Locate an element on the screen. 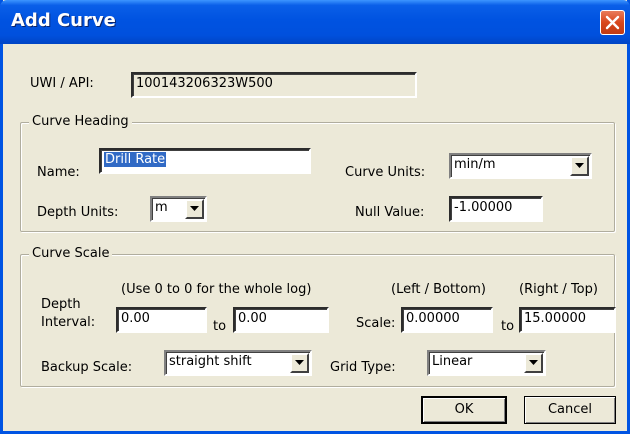  grid-type-label: Grid Type: is located at coordinates (363, 367).